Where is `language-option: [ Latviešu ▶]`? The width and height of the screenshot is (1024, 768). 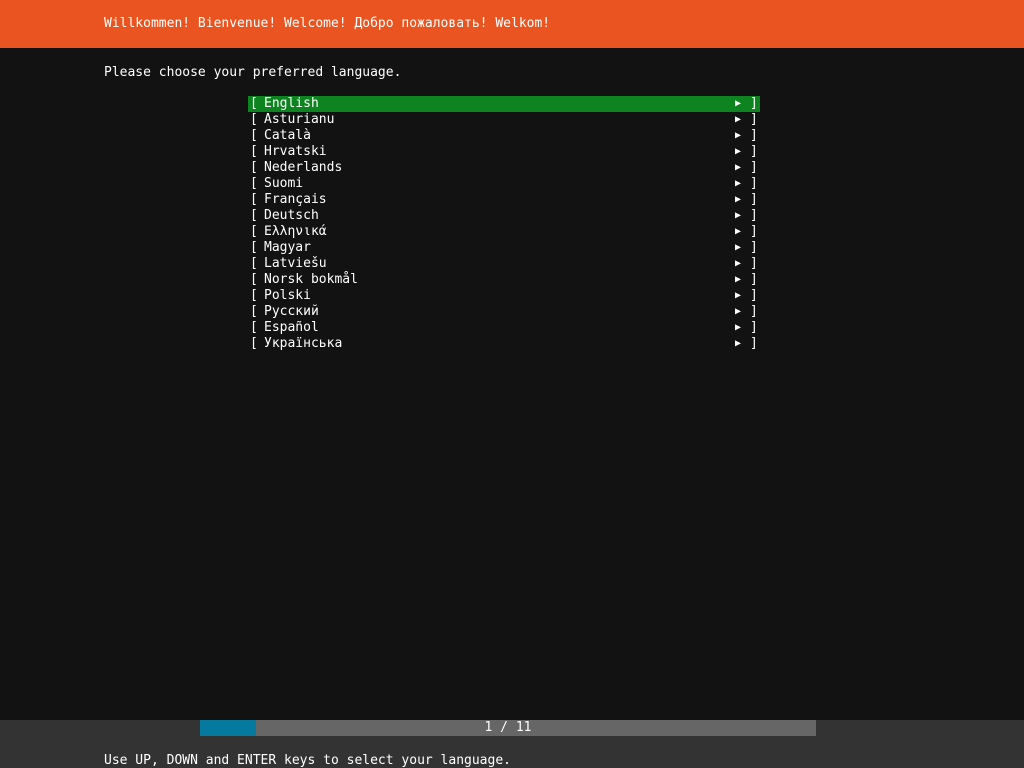
language-option: [ Latviešu ▶] is located at coordinates (504, 264).